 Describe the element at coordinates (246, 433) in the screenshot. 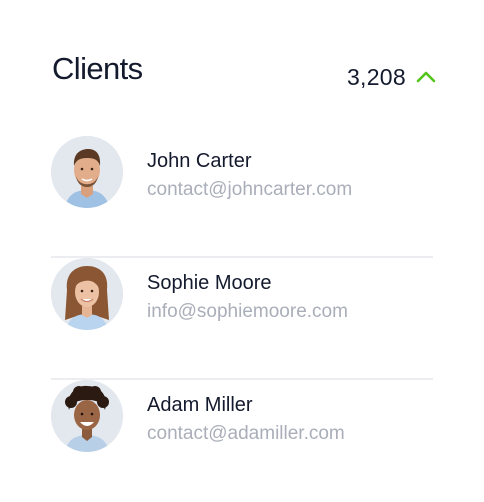

I see `client-email: contact@adamiller.com` at that location.